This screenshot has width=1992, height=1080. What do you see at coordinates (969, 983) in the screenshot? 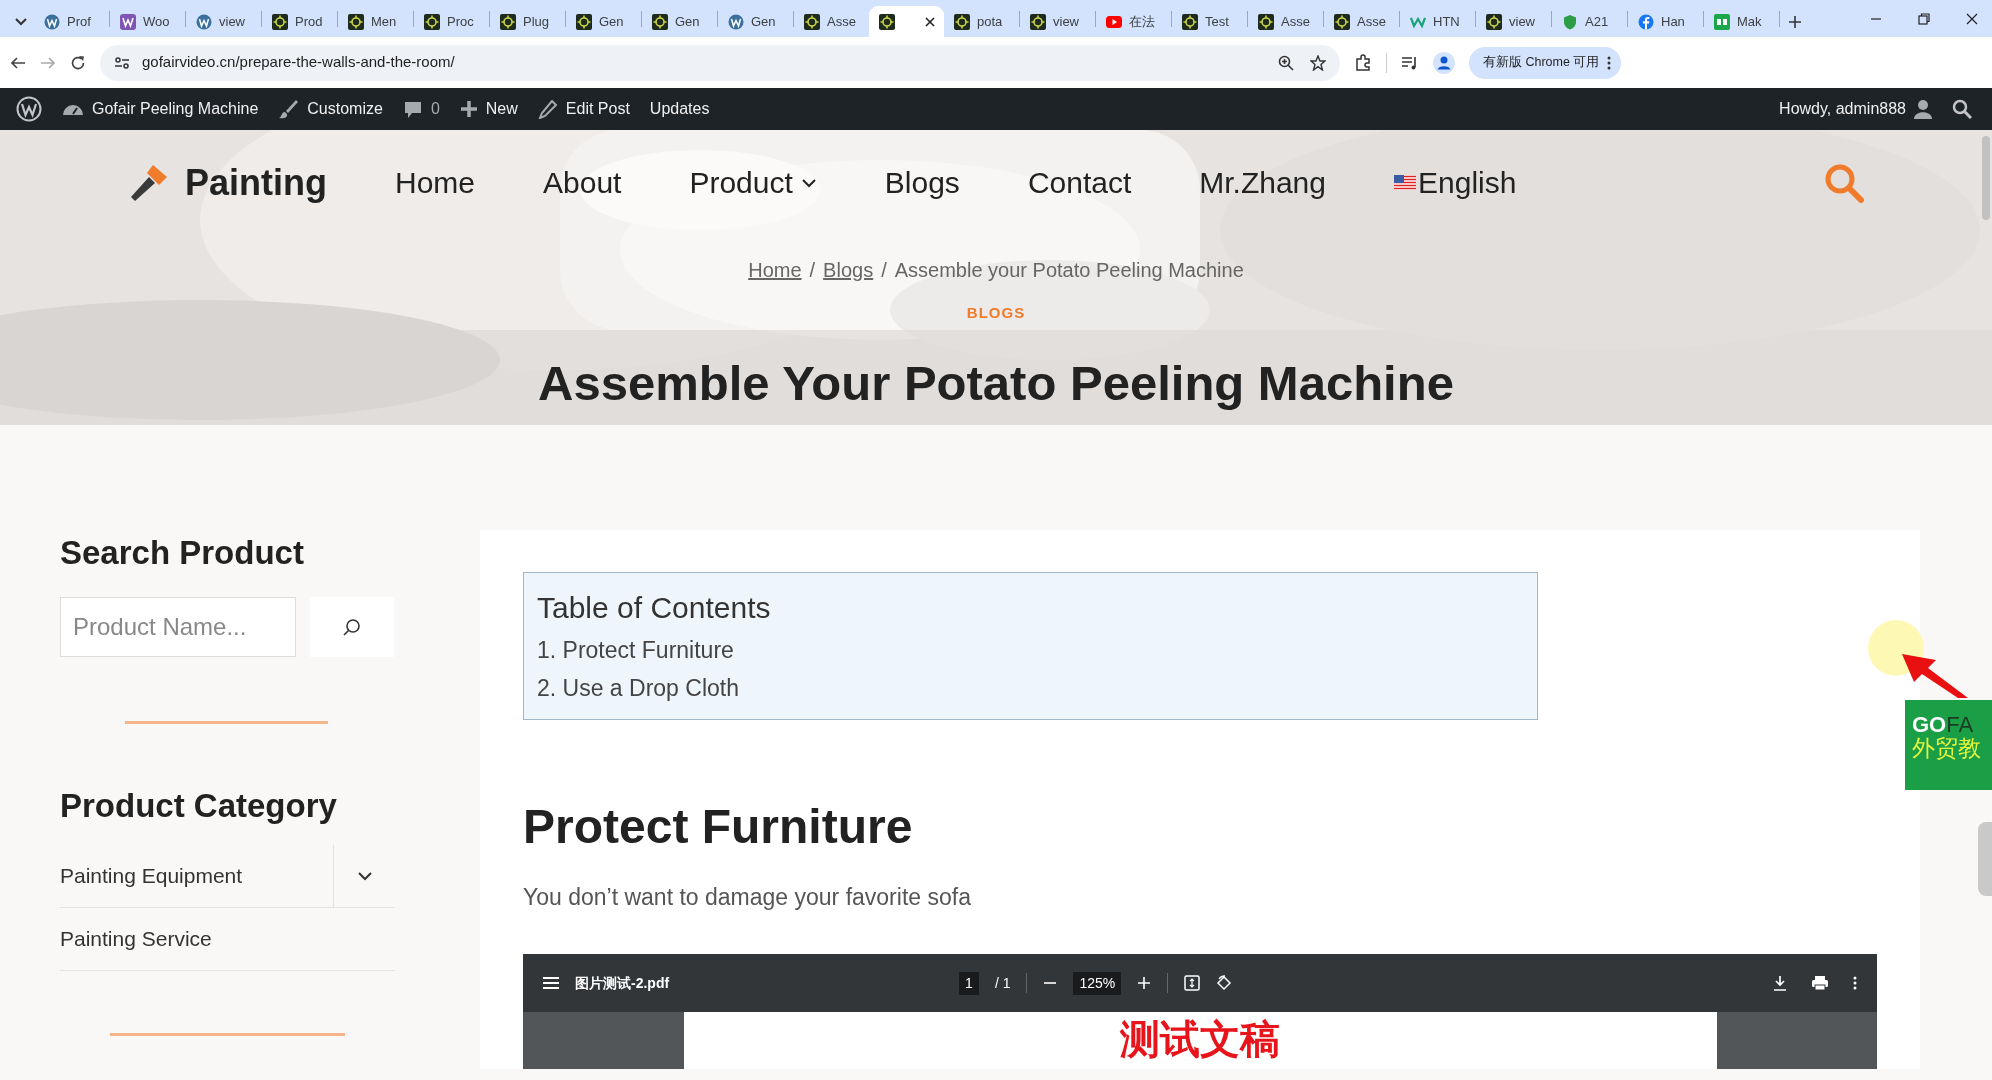
I see `page-field: 1` at bounding box center [969, 983].